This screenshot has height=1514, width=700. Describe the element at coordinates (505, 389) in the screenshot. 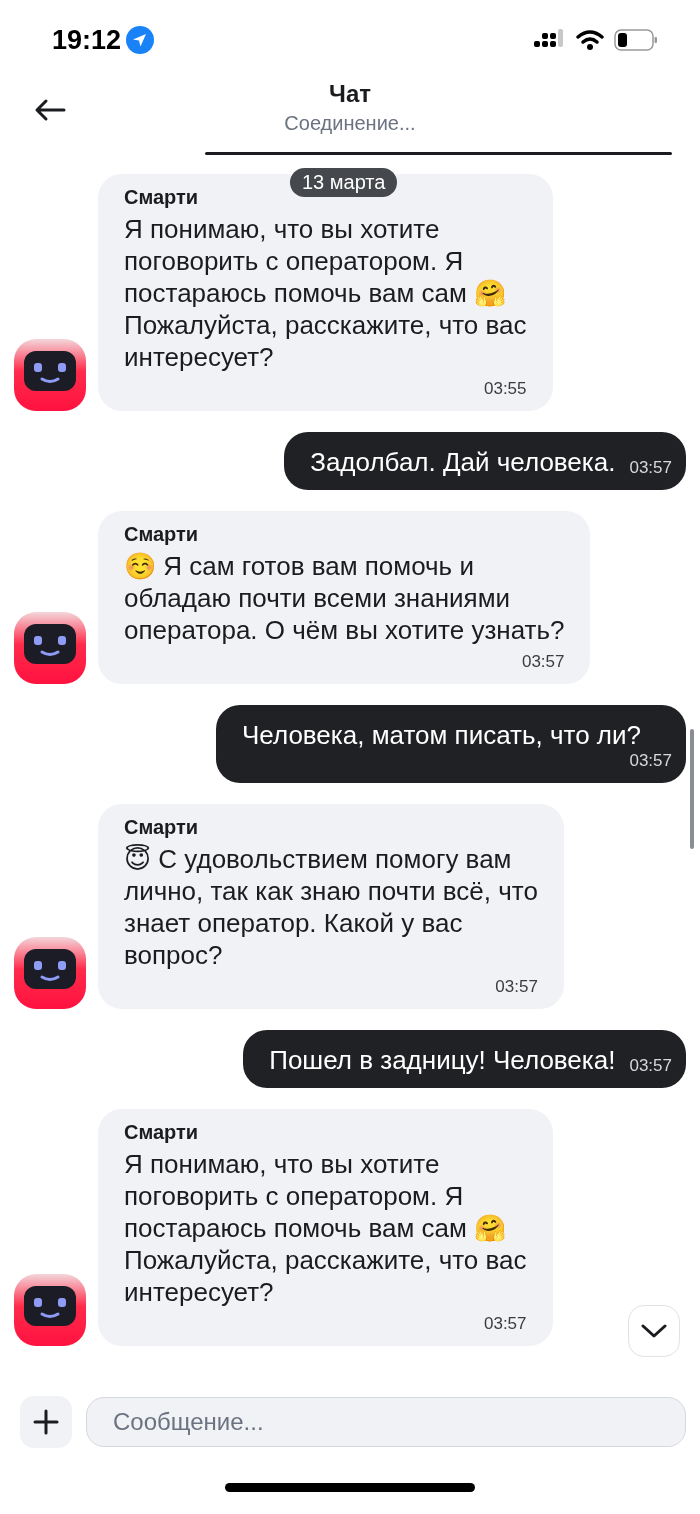

I see `message-time: 03:55` at that location.